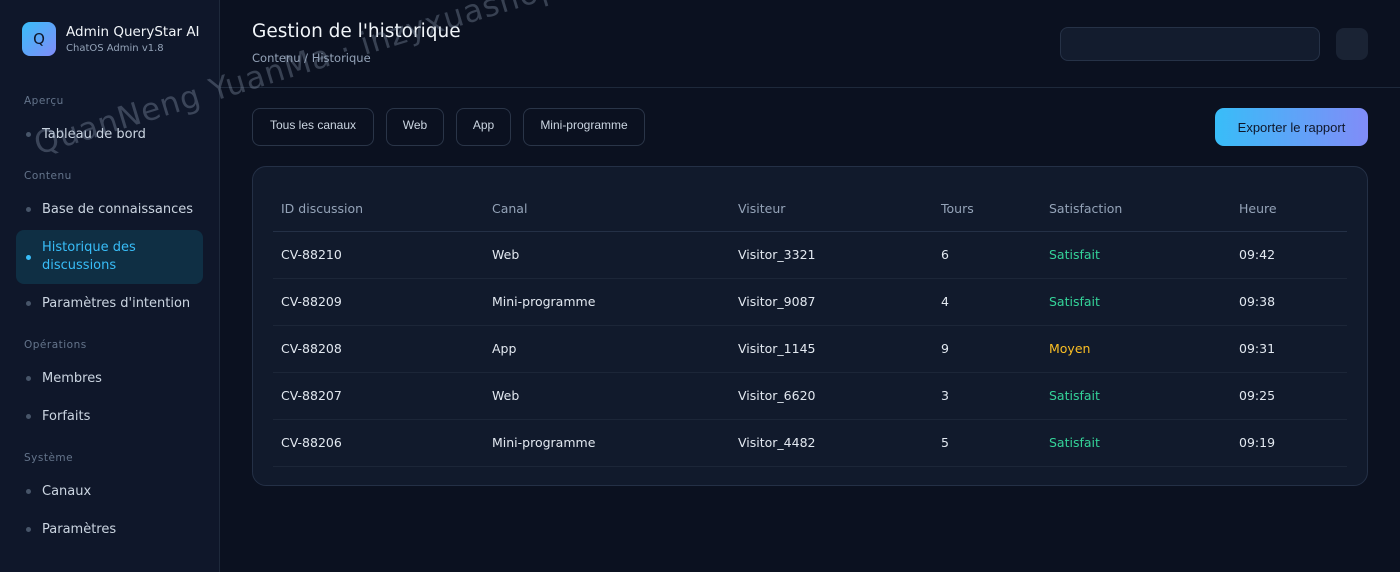 The width and height of the screenshot is (1400, 572). I want to click on cell-satisfaction: Moyen, so click(1136, 349).